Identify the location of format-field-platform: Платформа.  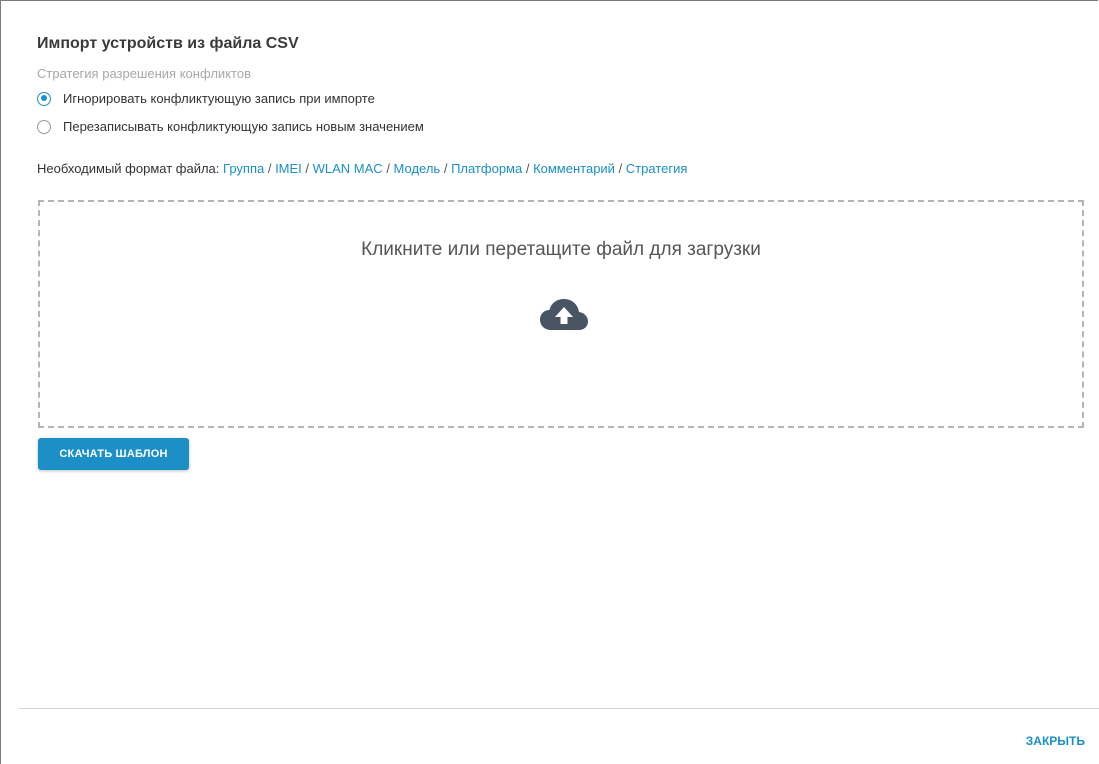
(486, 168).